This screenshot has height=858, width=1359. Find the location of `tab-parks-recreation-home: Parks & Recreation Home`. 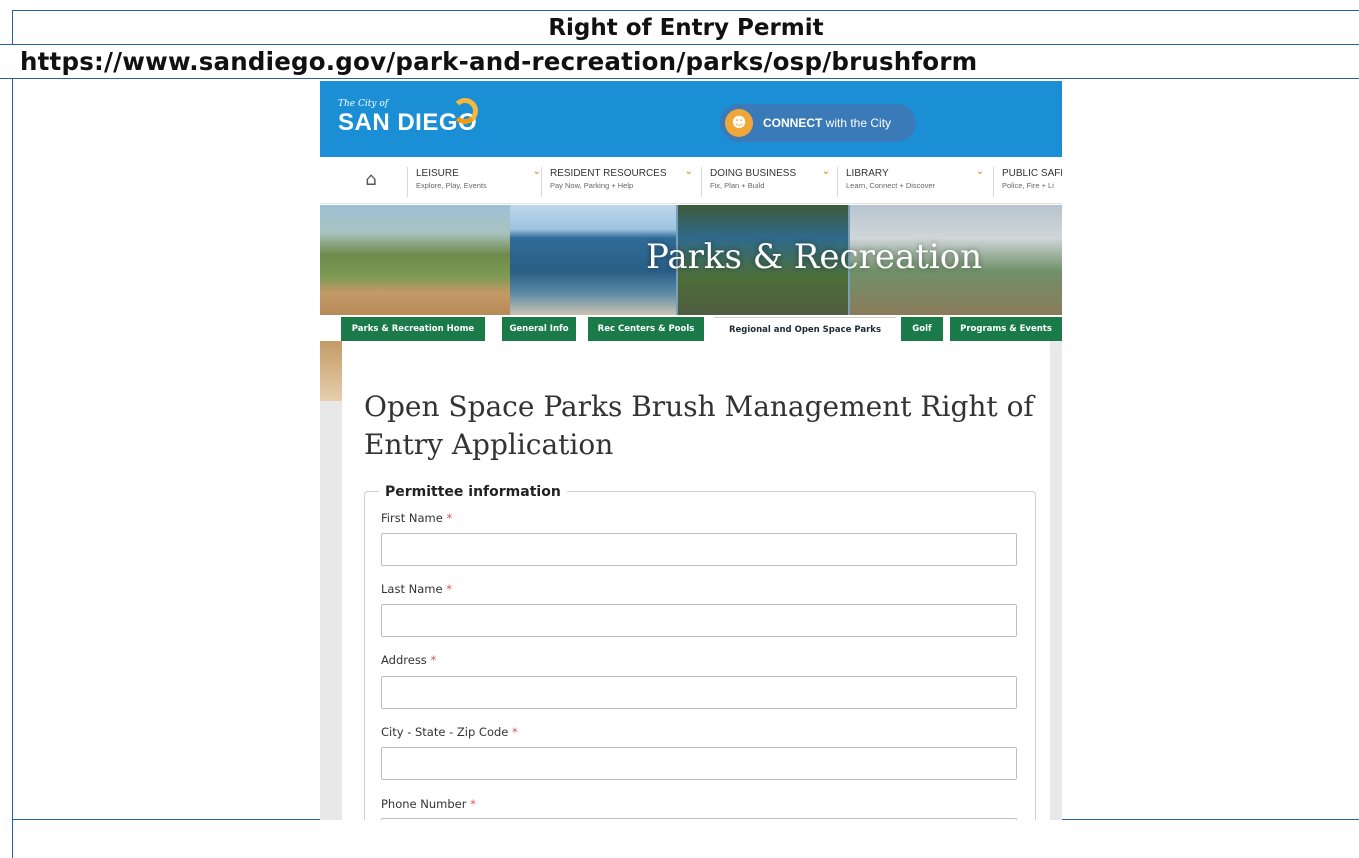

tab-parks-recreation-home: Parks & Recreation Home is located at coordinates (413, 329).